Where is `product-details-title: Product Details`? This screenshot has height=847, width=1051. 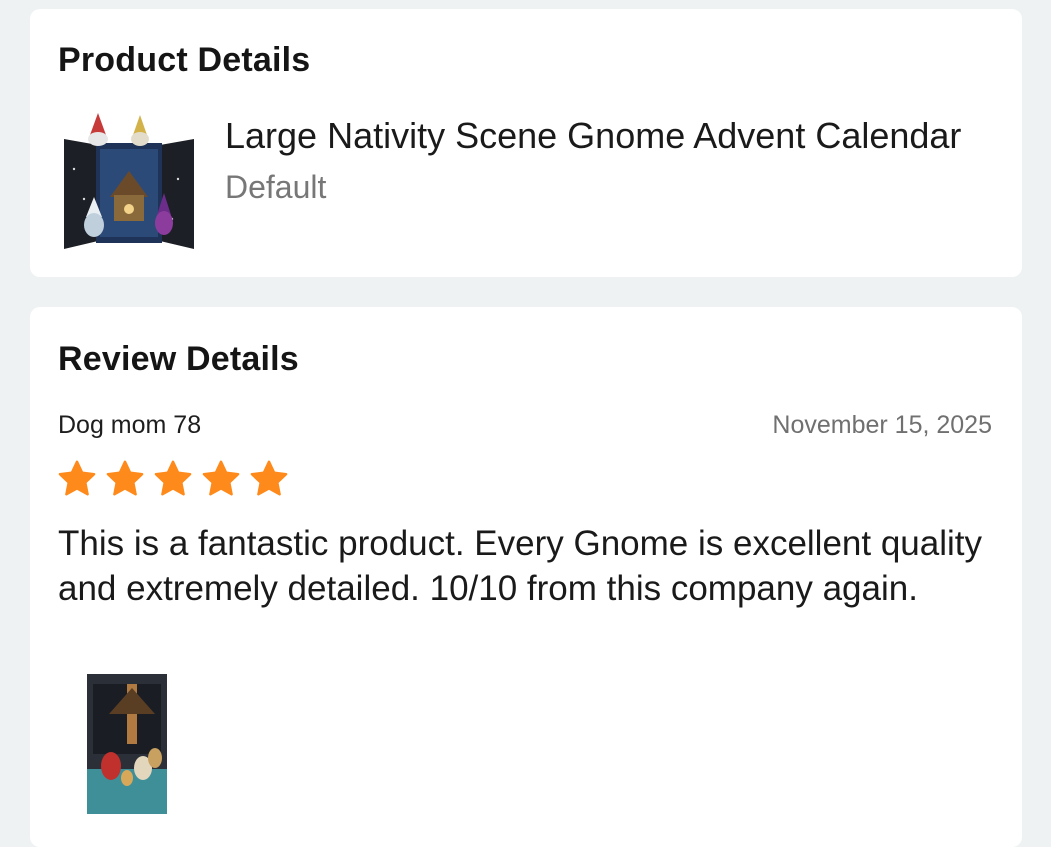
product-details-title: Product Details is located at coordinates (184, 60).